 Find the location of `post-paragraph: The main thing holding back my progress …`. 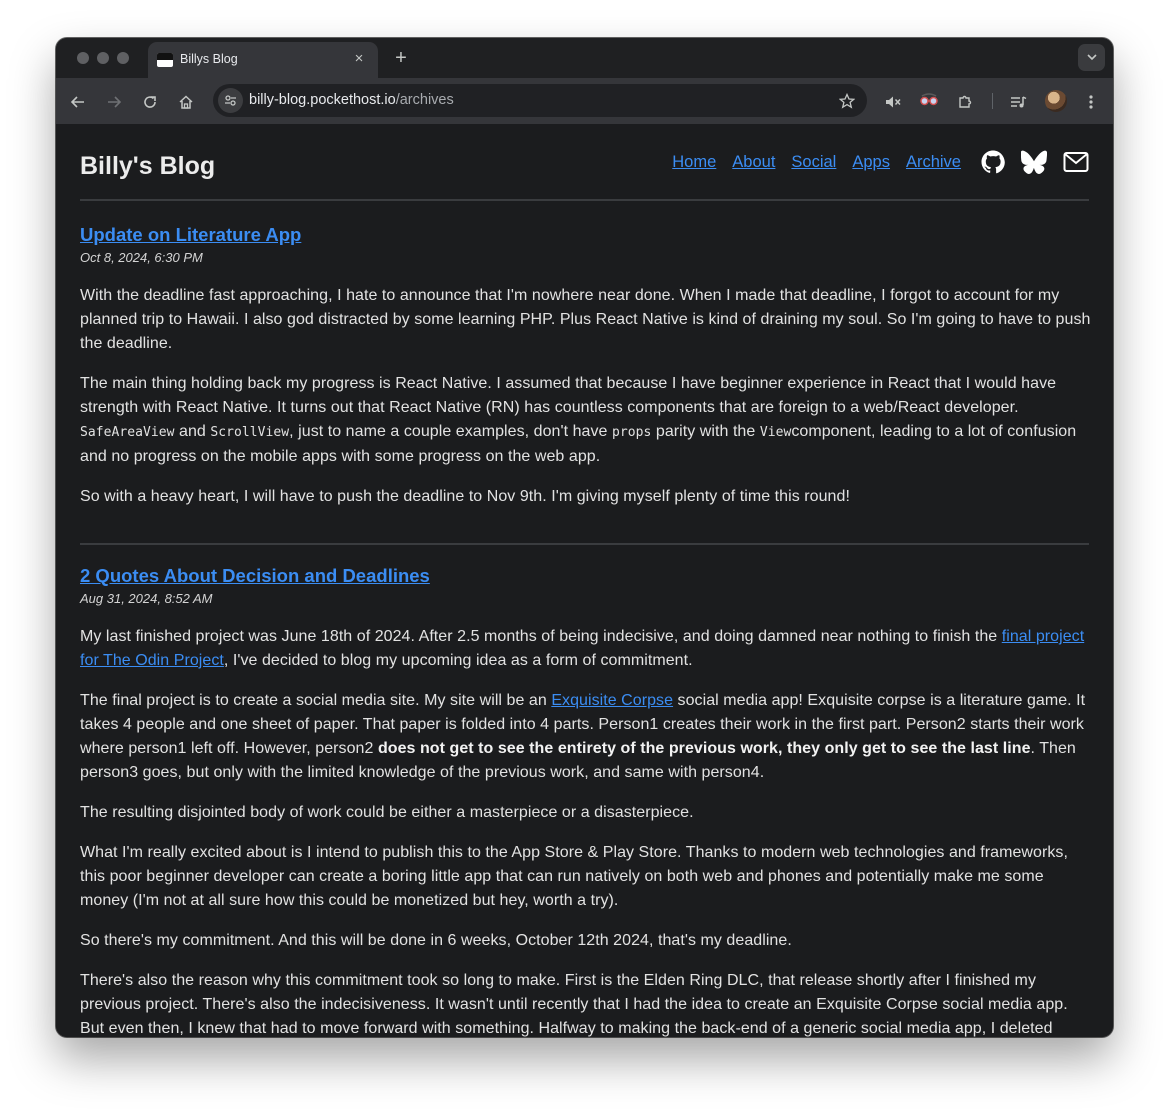

post-paragraph: The main thing holding back my progress … is located at coordinates (584, 420).